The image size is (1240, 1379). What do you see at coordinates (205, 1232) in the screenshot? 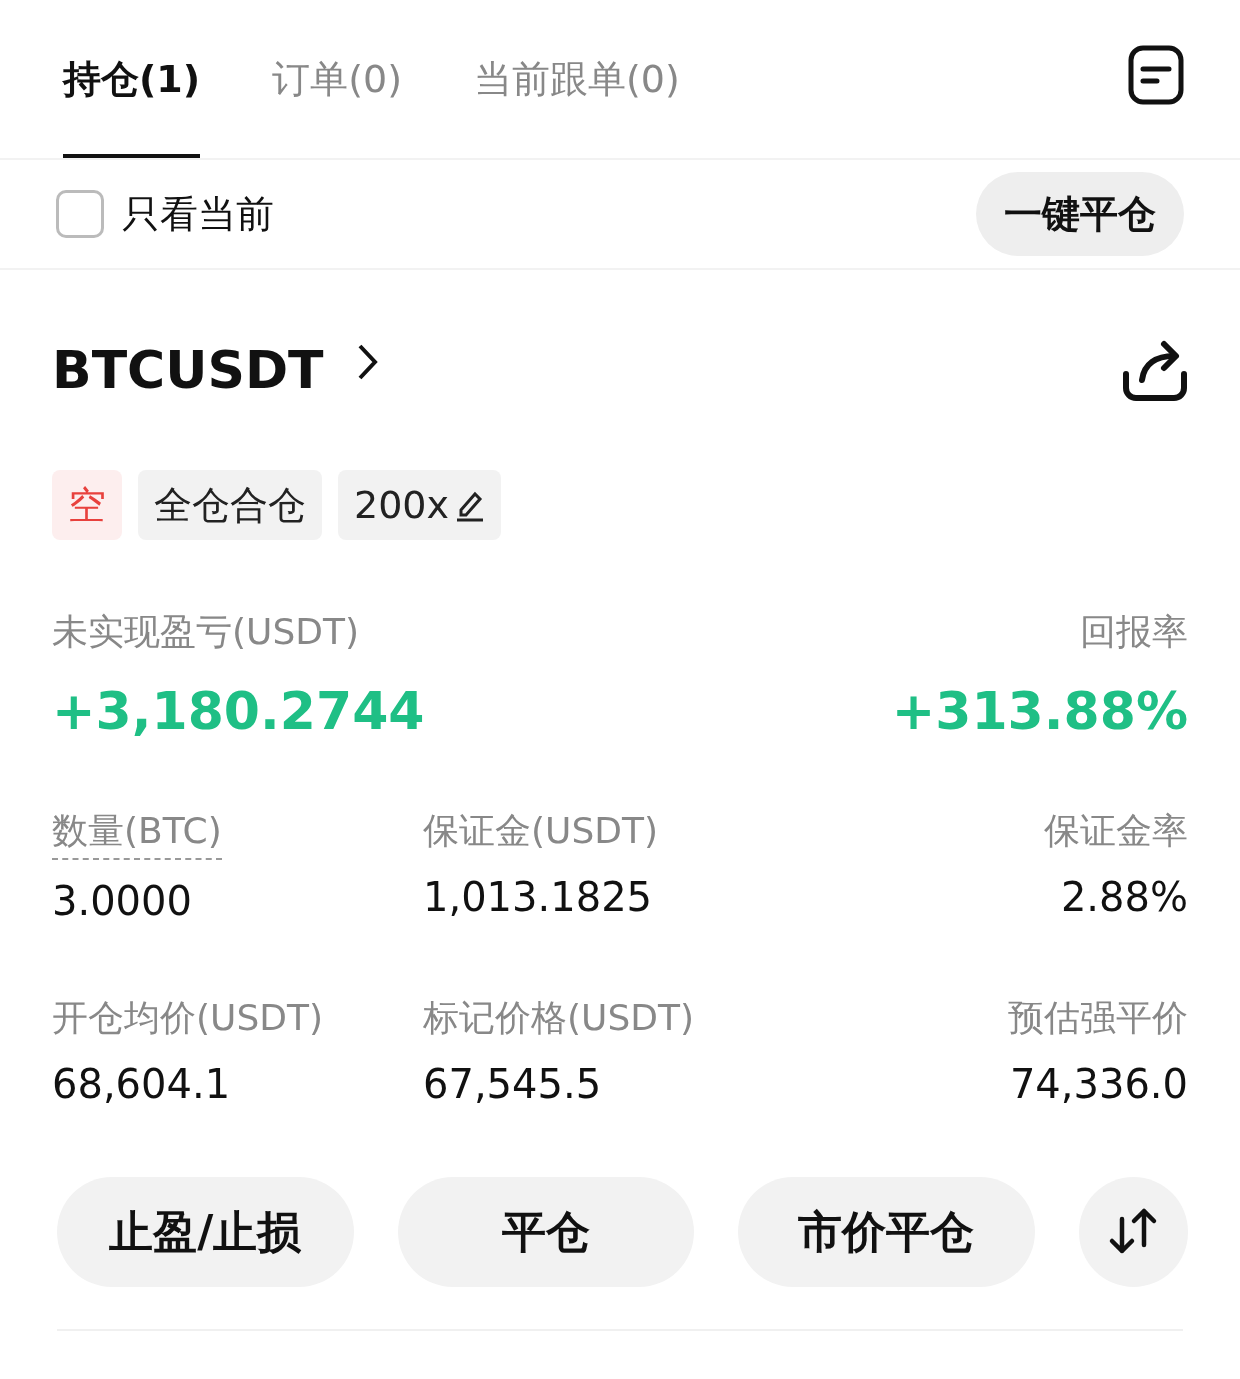
I see `action-button: 止盈/止损` at bounding box center [205, 1232].